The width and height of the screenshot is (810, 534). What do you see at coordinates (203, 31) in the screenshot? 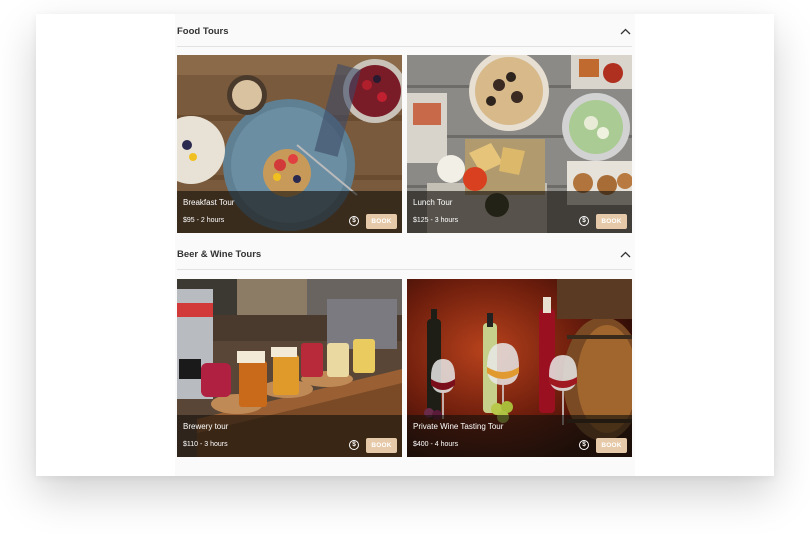
I see `section-title: Food Tours` at bounding box center [203, 31].